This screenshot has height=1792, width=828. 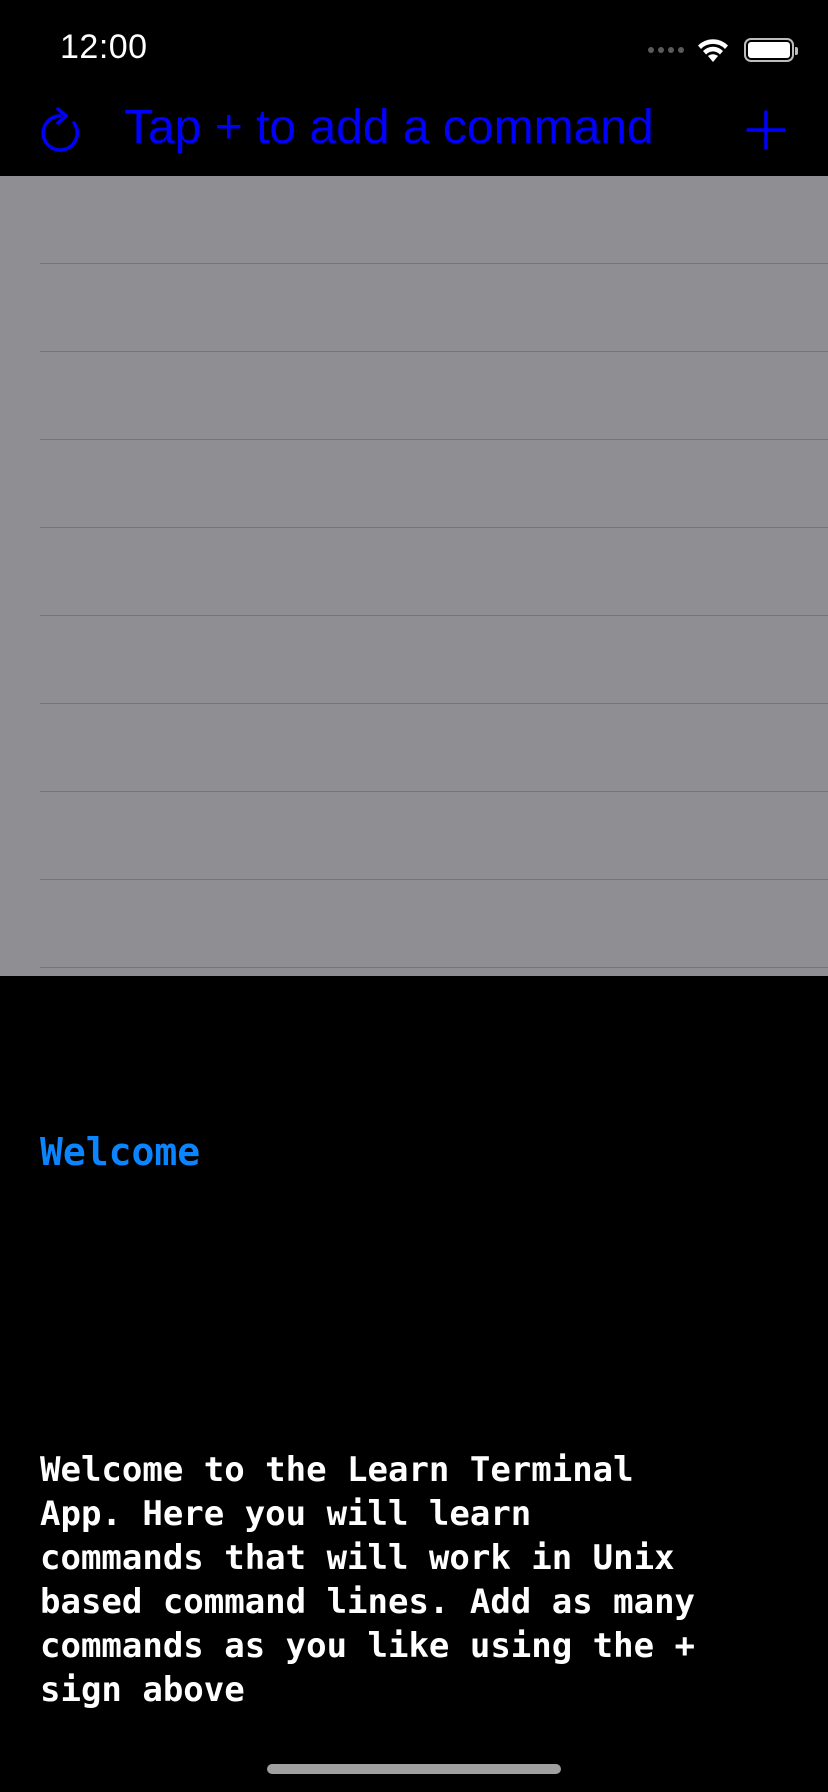 I want to click on welcome-heading: Welcome, so click(x=120, y=1152).